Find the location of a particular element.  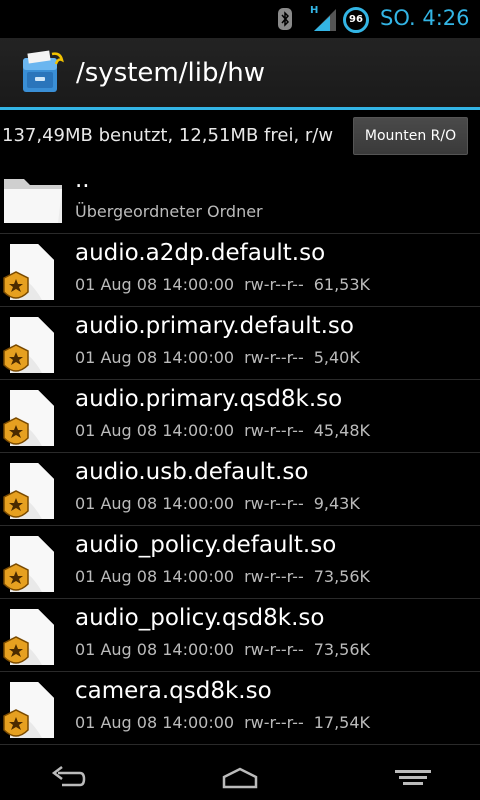

navigation-bar is located at coordinates (240, 777).